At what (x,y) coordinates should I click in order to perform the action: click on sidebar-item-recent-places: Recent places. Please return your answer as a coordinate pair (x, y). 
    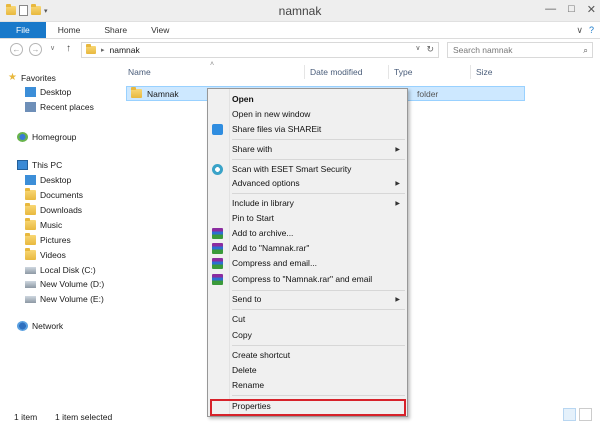
    Looking at the image, I should click on (59, 107).